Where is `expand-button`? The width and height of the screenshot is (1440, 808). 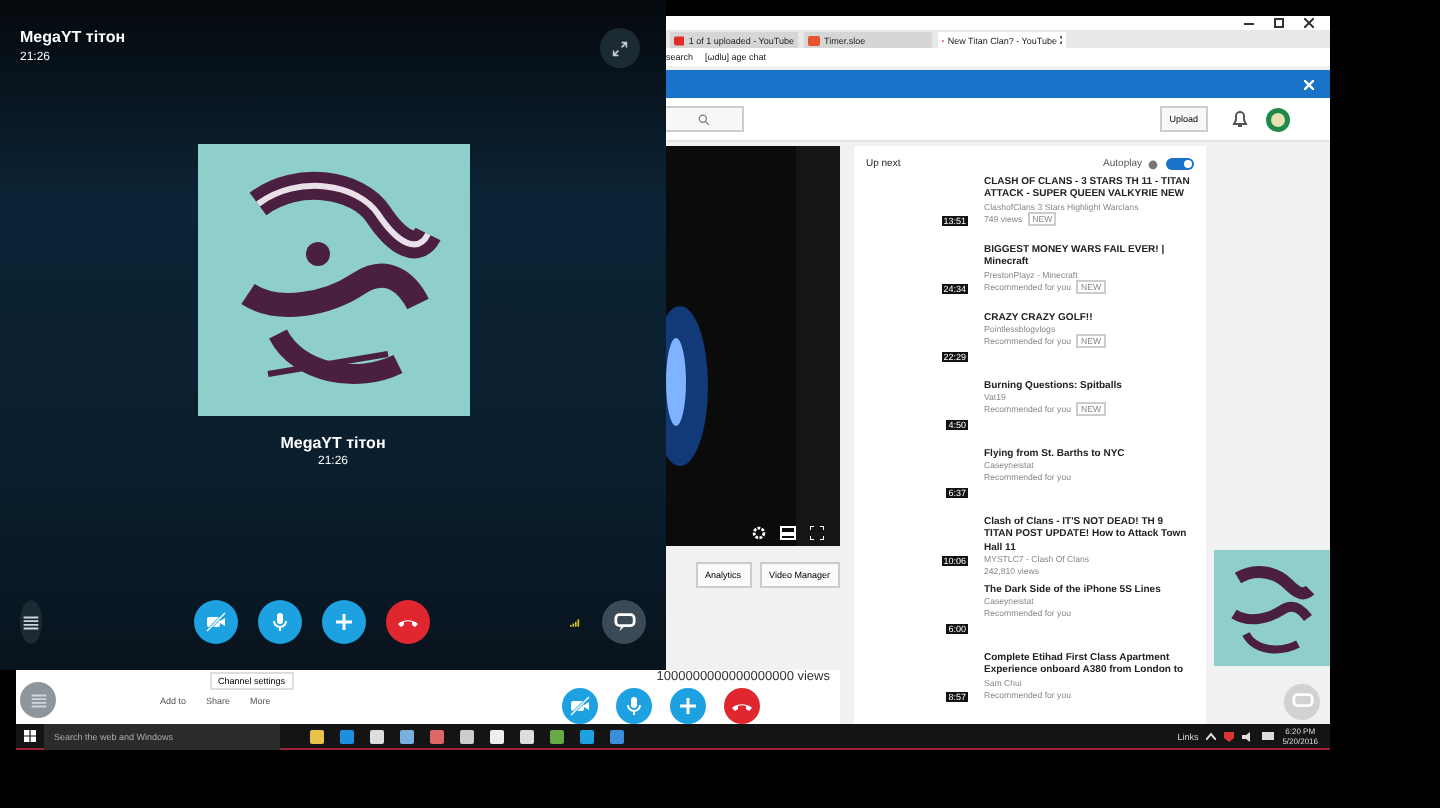
expand-button is located at coordinates (620, 48).